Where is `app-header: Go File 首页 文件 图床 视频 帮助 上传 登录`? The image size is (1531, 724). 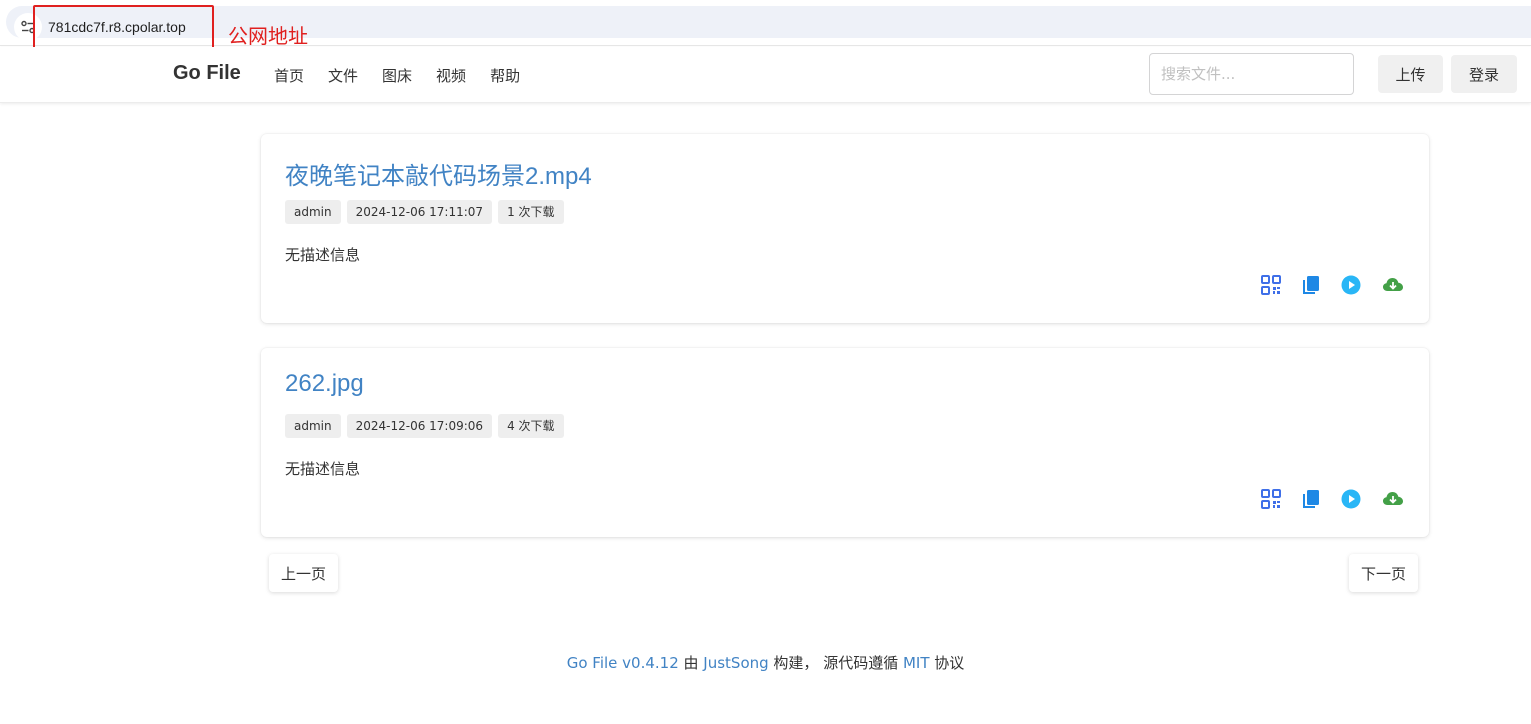
app-header: Go File 首页 文件 图床 视频 帮助 上传 登录 is located at coordinates (765, 75).